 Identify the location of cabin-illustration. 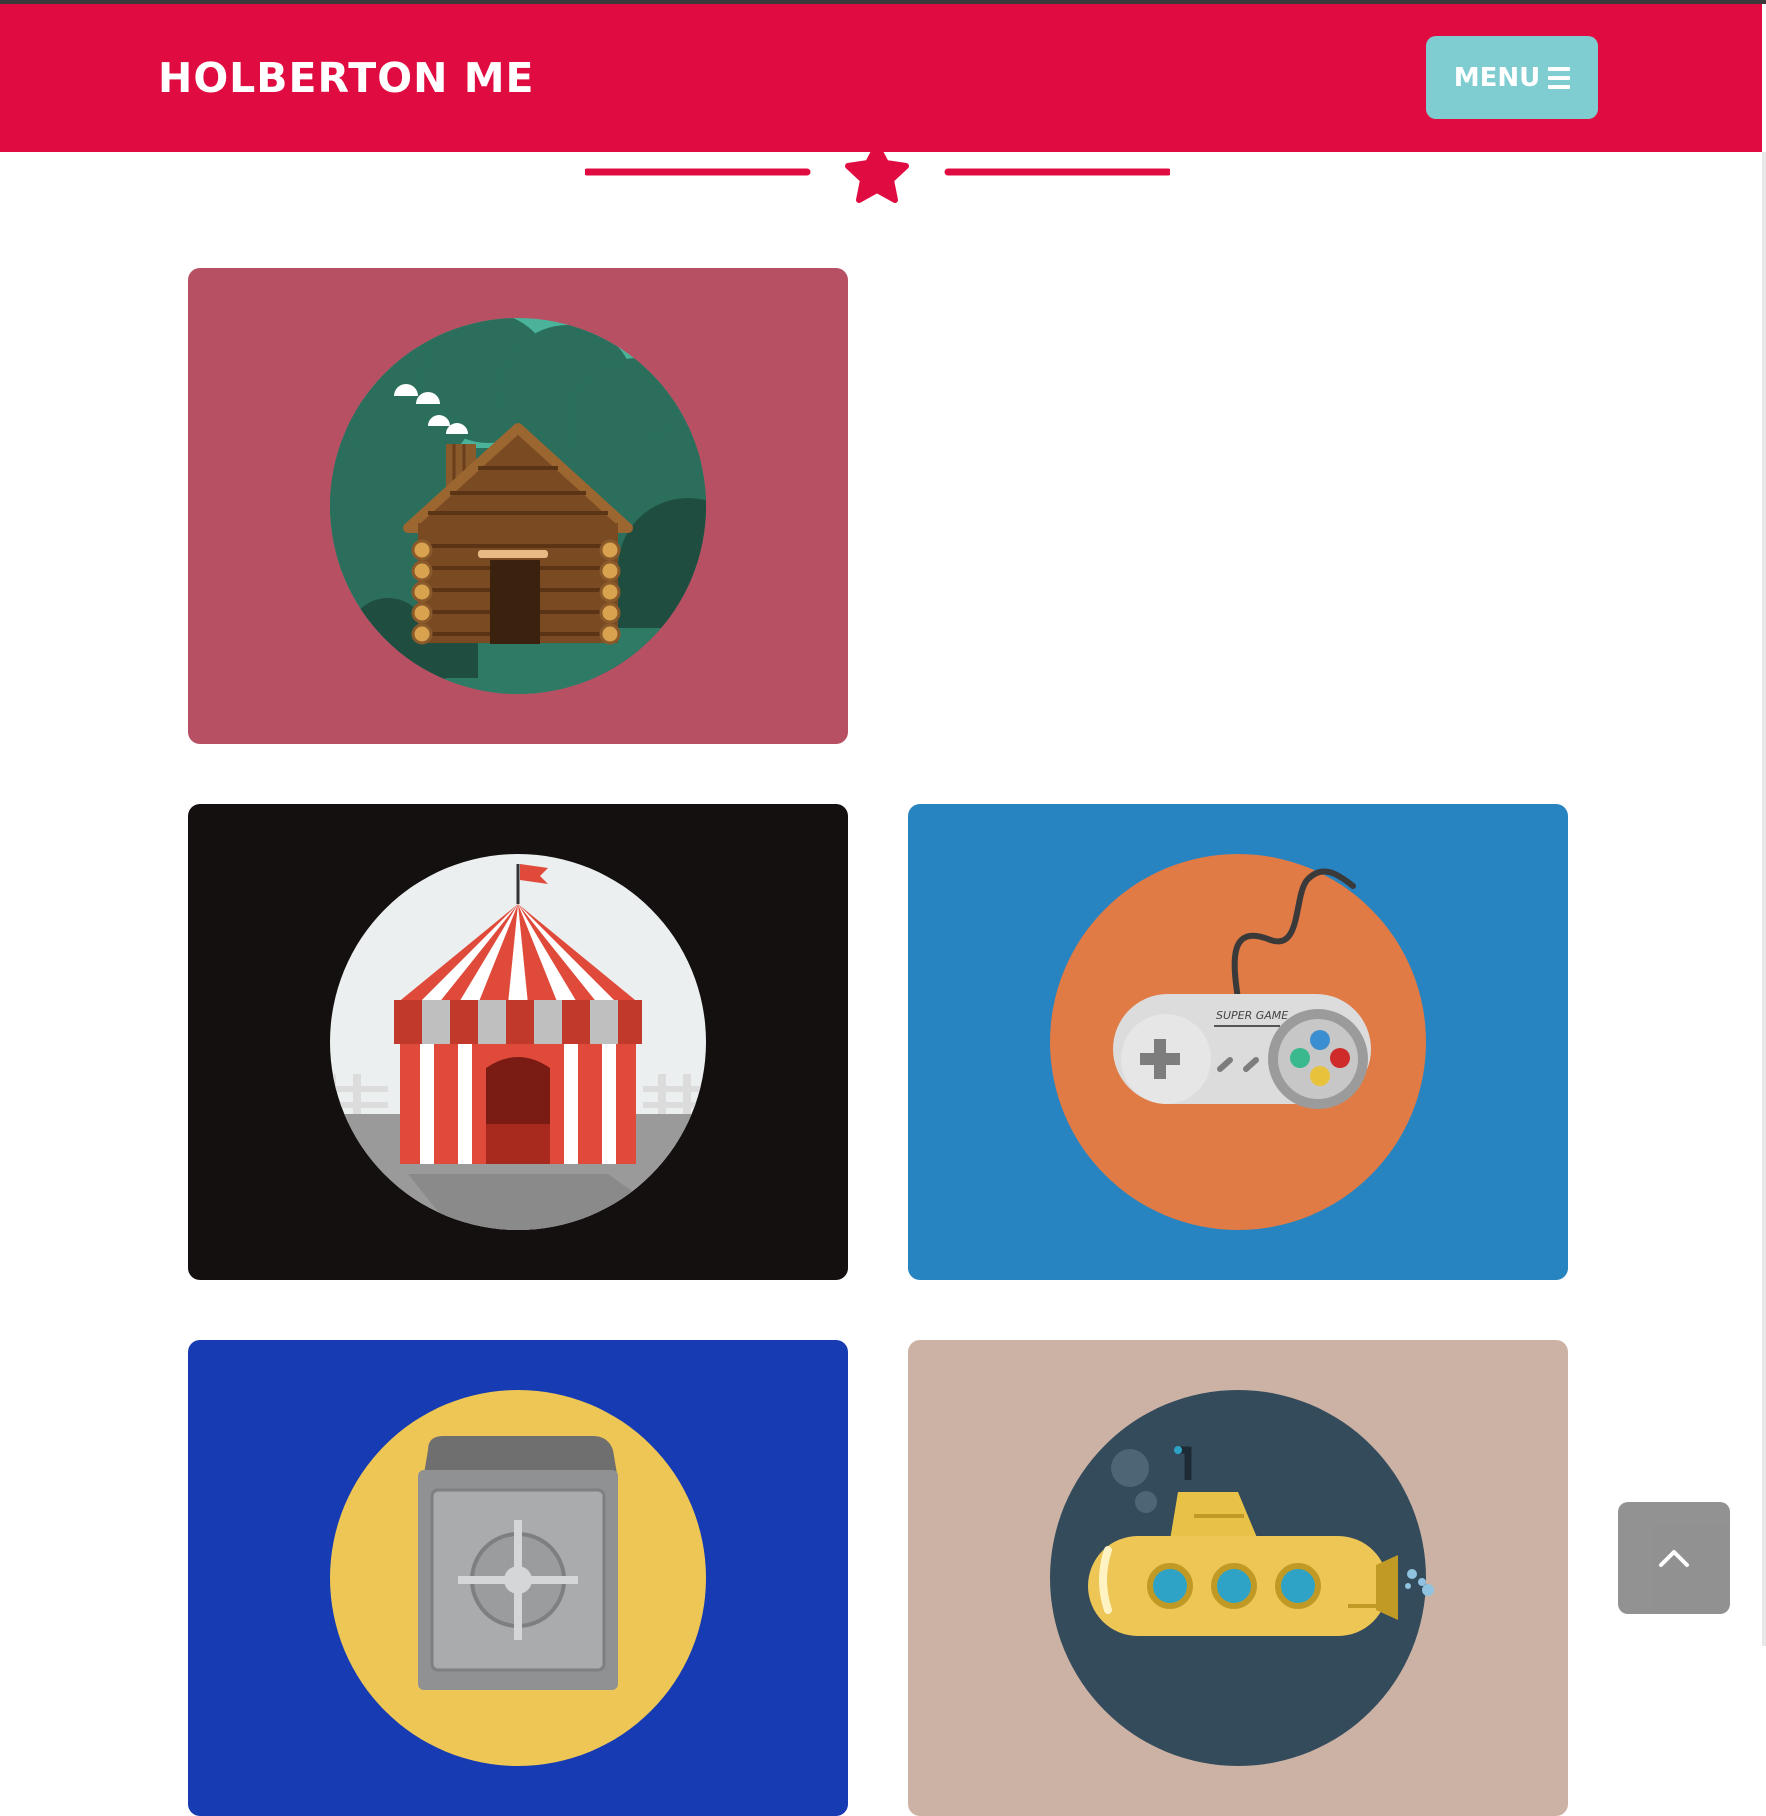
(518, 506).